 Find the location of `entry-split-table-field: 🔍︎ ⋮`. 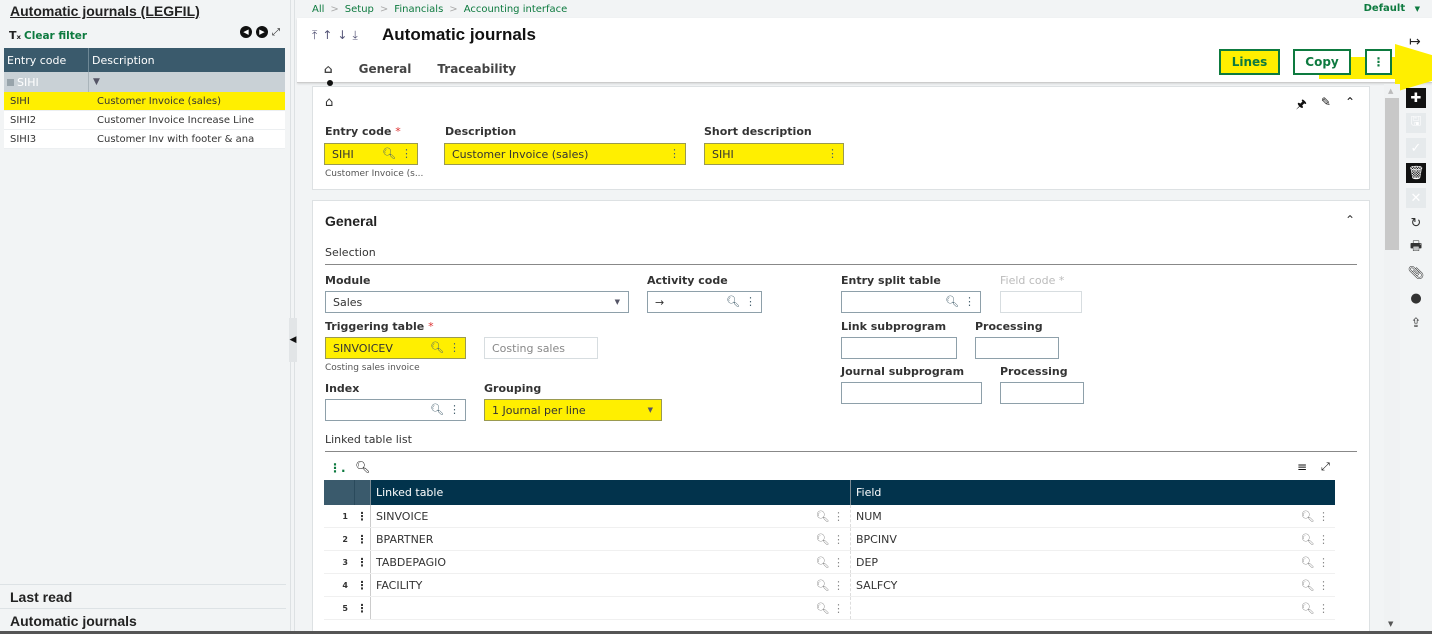

entry-split-table-field: 🔍︎ ⋮ is located at coordinates (911, 302).